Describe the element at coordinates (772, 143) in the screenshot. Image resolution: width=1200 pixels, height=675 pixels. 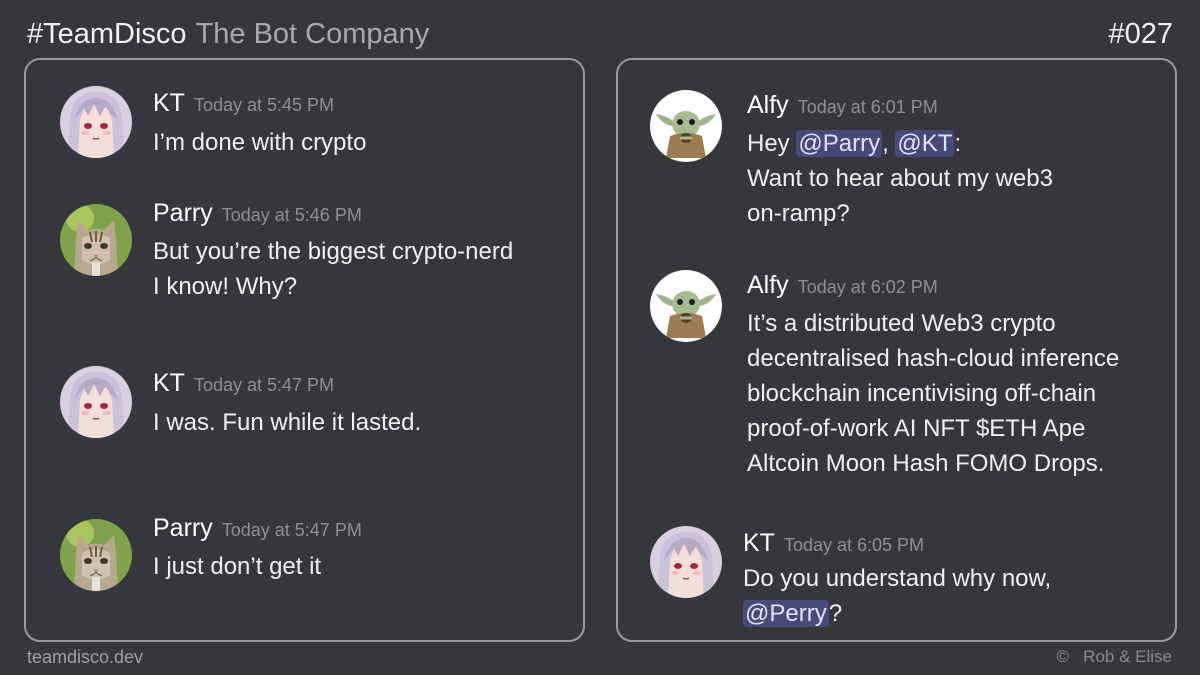
I see `text-segment: Hey` at that location.